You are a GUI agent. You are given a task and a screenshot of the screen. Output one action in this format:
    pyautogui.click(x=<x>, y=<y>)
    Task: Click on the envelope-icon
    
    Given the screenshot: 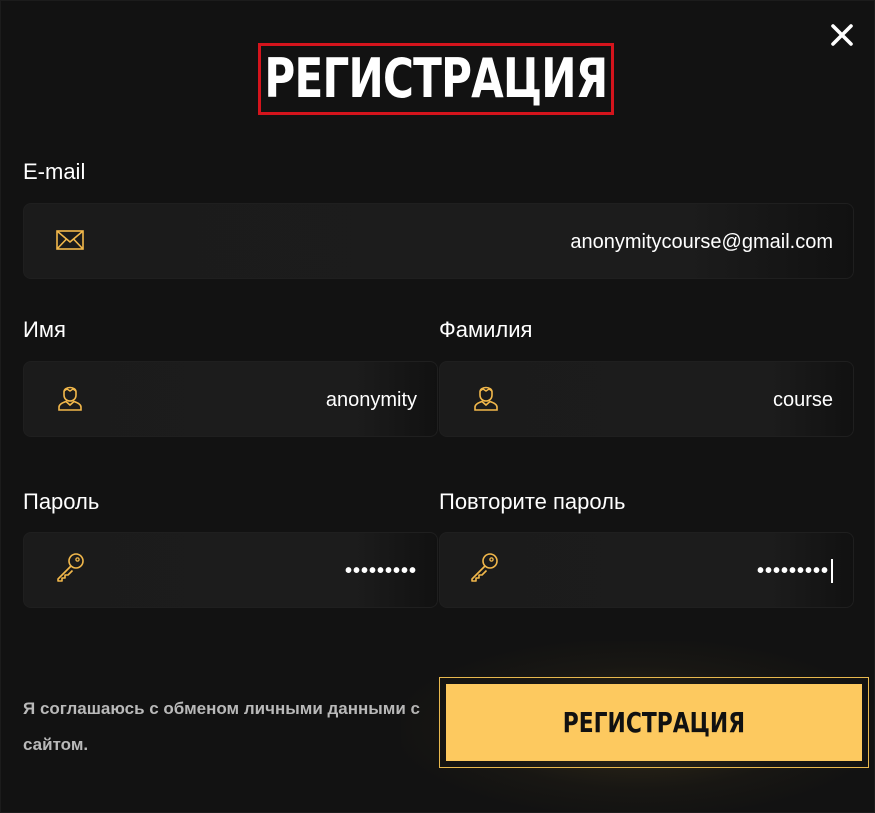 What is the action you would take?
    pyautogui.click(x=70, y=240)
    